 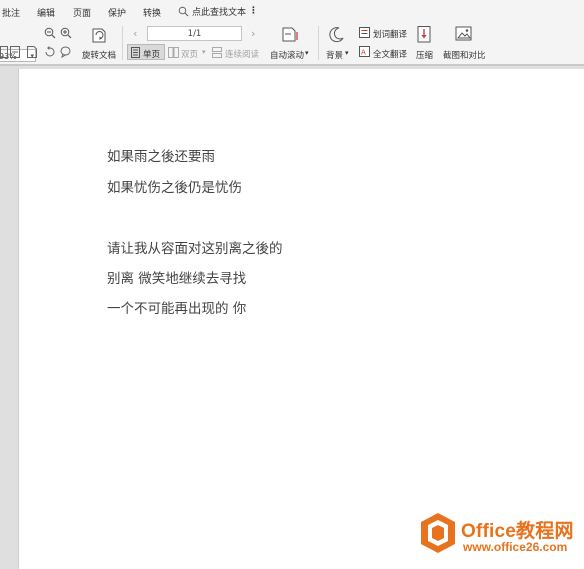 I want to click on watermark-name: Office教程网, so click(x=517, y=531).